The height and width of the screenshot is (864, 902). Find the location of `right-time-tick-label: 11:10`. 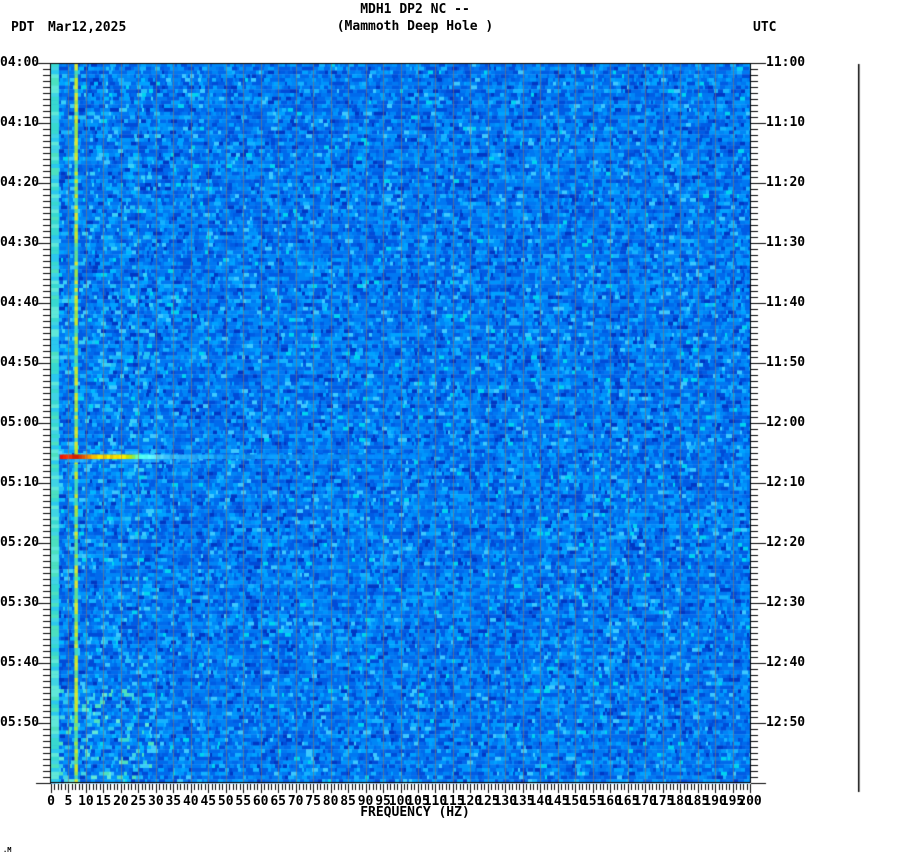

right-time-tick-label: 11:10 is located at coordinates (786, 122).